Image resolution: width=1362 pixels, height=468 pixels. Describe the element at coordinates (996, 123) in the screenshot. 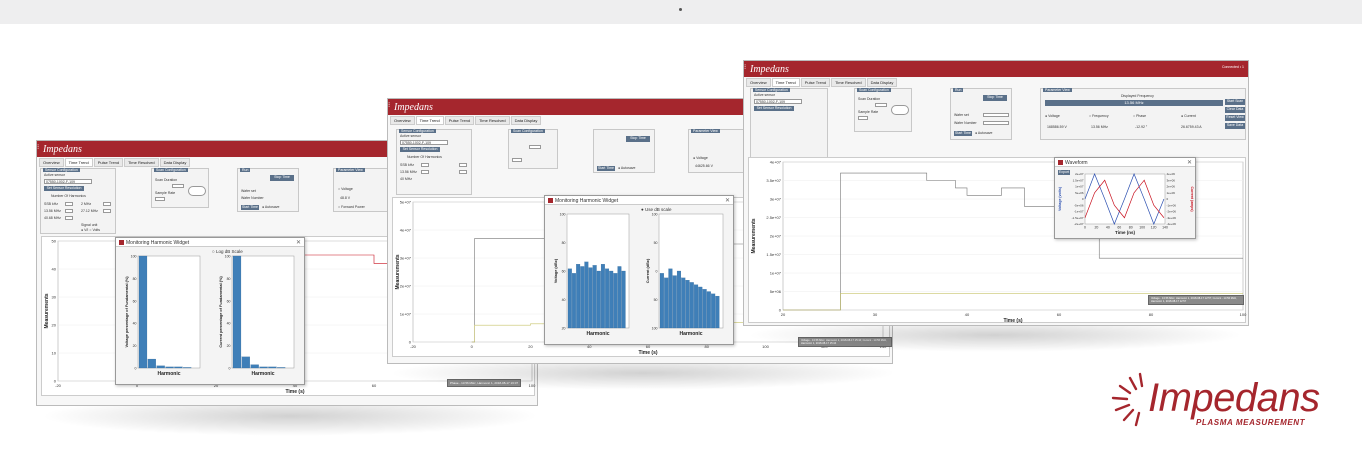

I see `wafer-number-input` at that location.